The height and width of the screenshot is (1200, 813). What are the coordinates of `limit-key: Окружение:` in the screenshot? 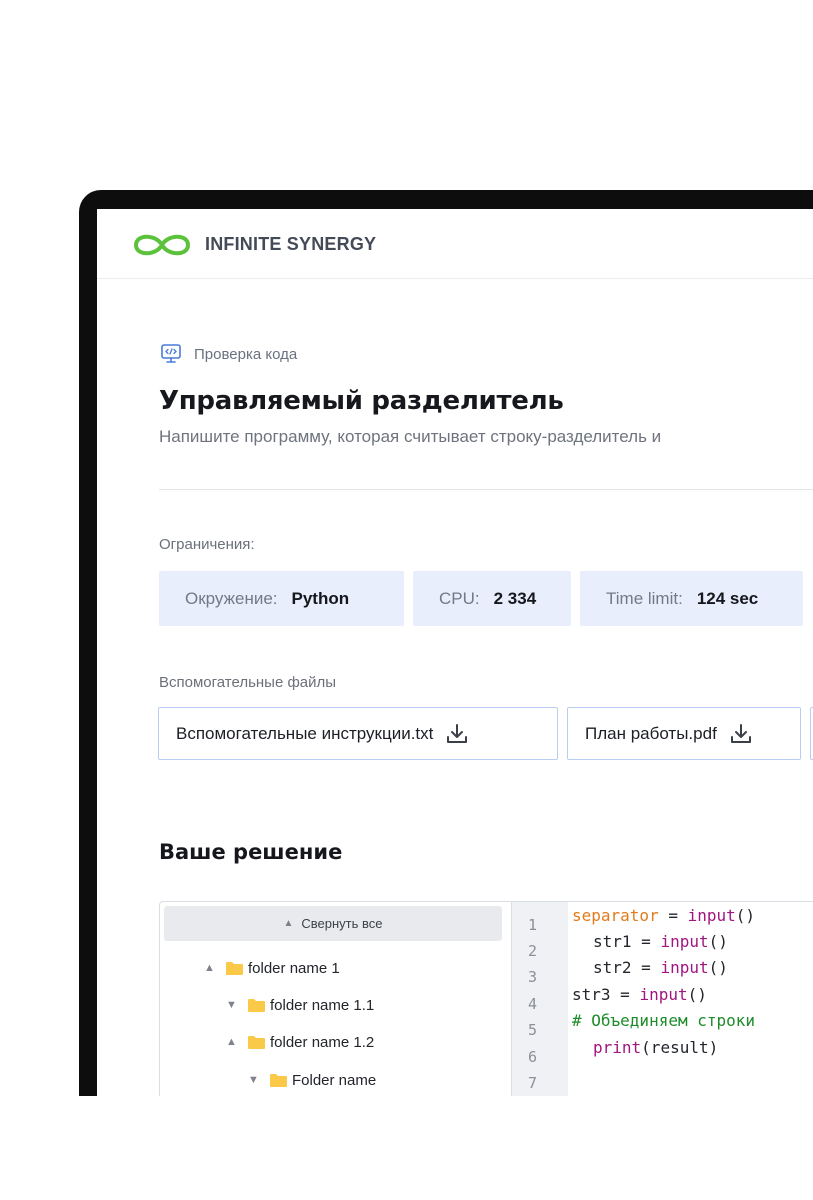 It's located at (231, 598).